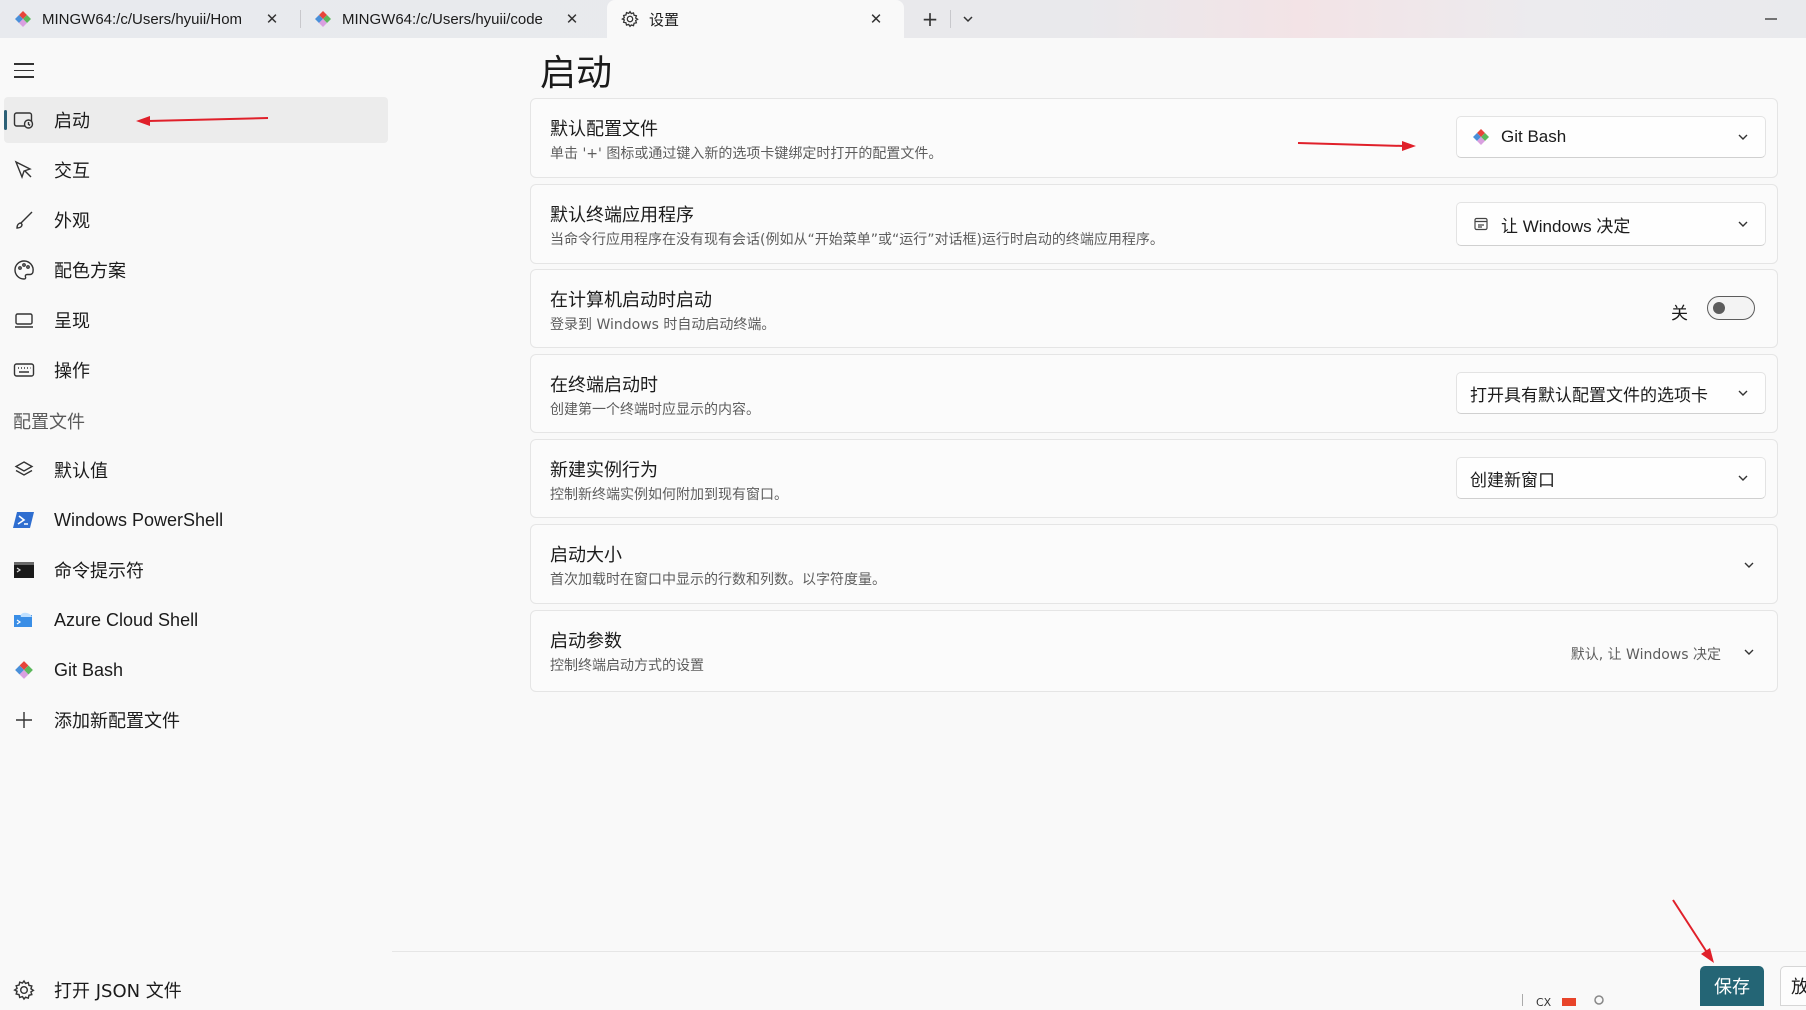 This screenshot has height=1010, width=1806. Describe the element at coordinates (24, 570) in the screenshot. I see `cmd-icon` at that location.